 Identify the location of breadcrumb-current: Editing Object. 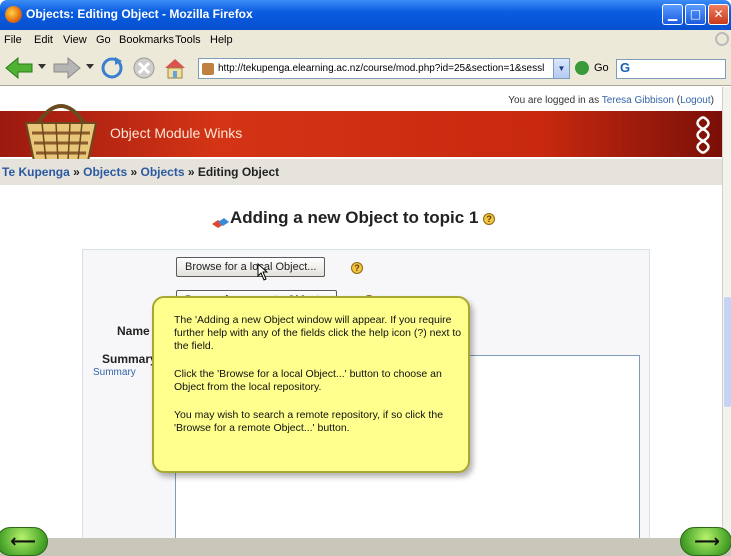
(238, 172).